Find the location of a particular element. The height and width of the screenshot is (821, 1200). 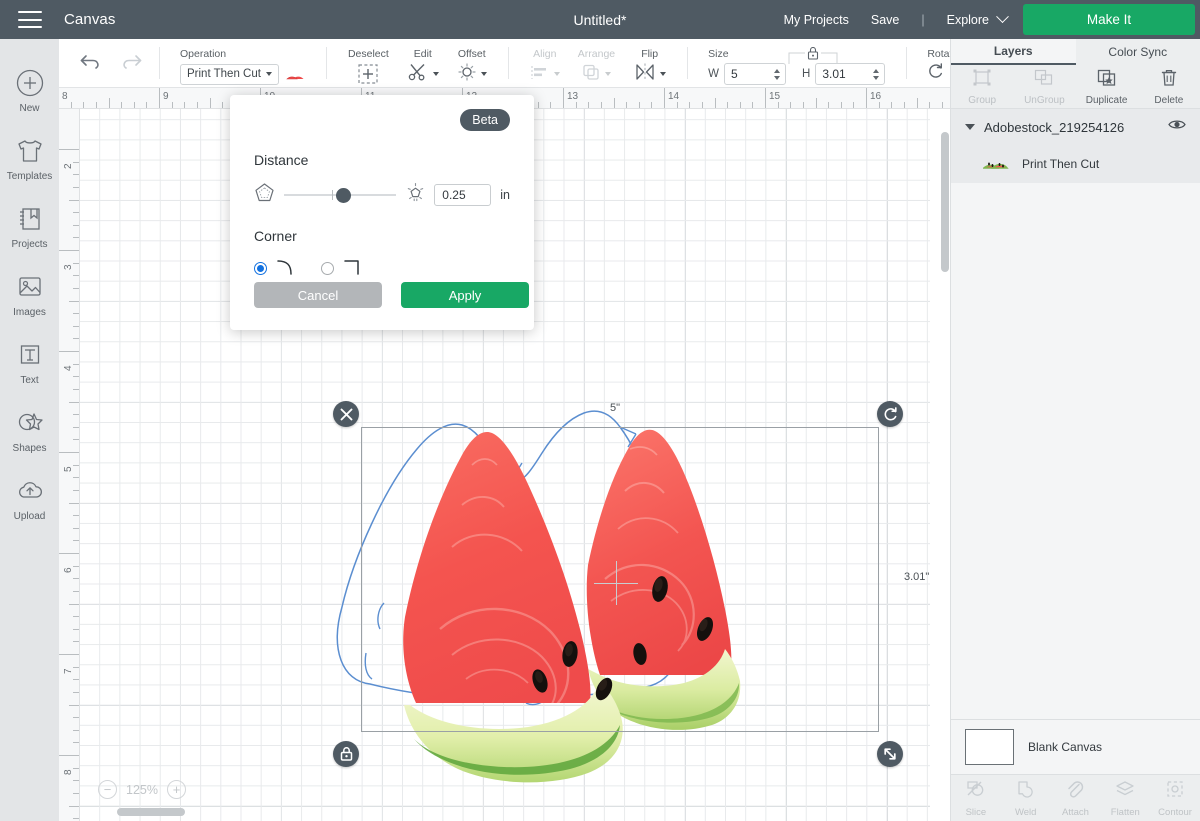

layer-group-row: Adobestock_219254126 is located at coordinates (1075, 127).